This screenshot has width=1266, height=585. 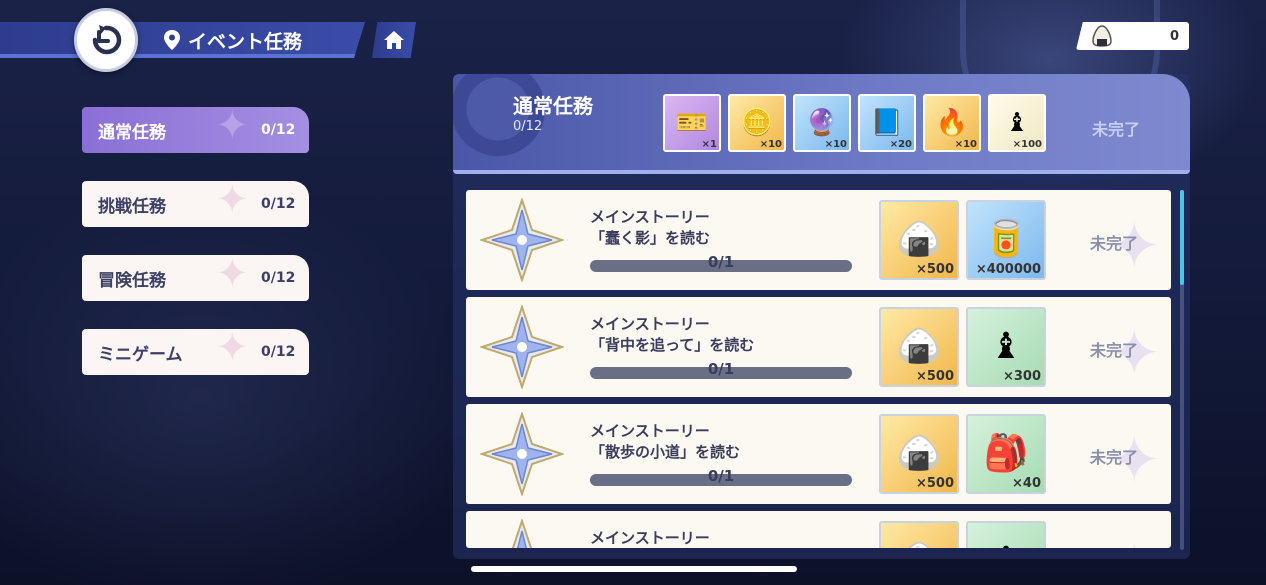 What do you see at coordinates (1102, 36) in the screenshot?
I see `rice-ball-icon` at bounding box center [1102, 36].